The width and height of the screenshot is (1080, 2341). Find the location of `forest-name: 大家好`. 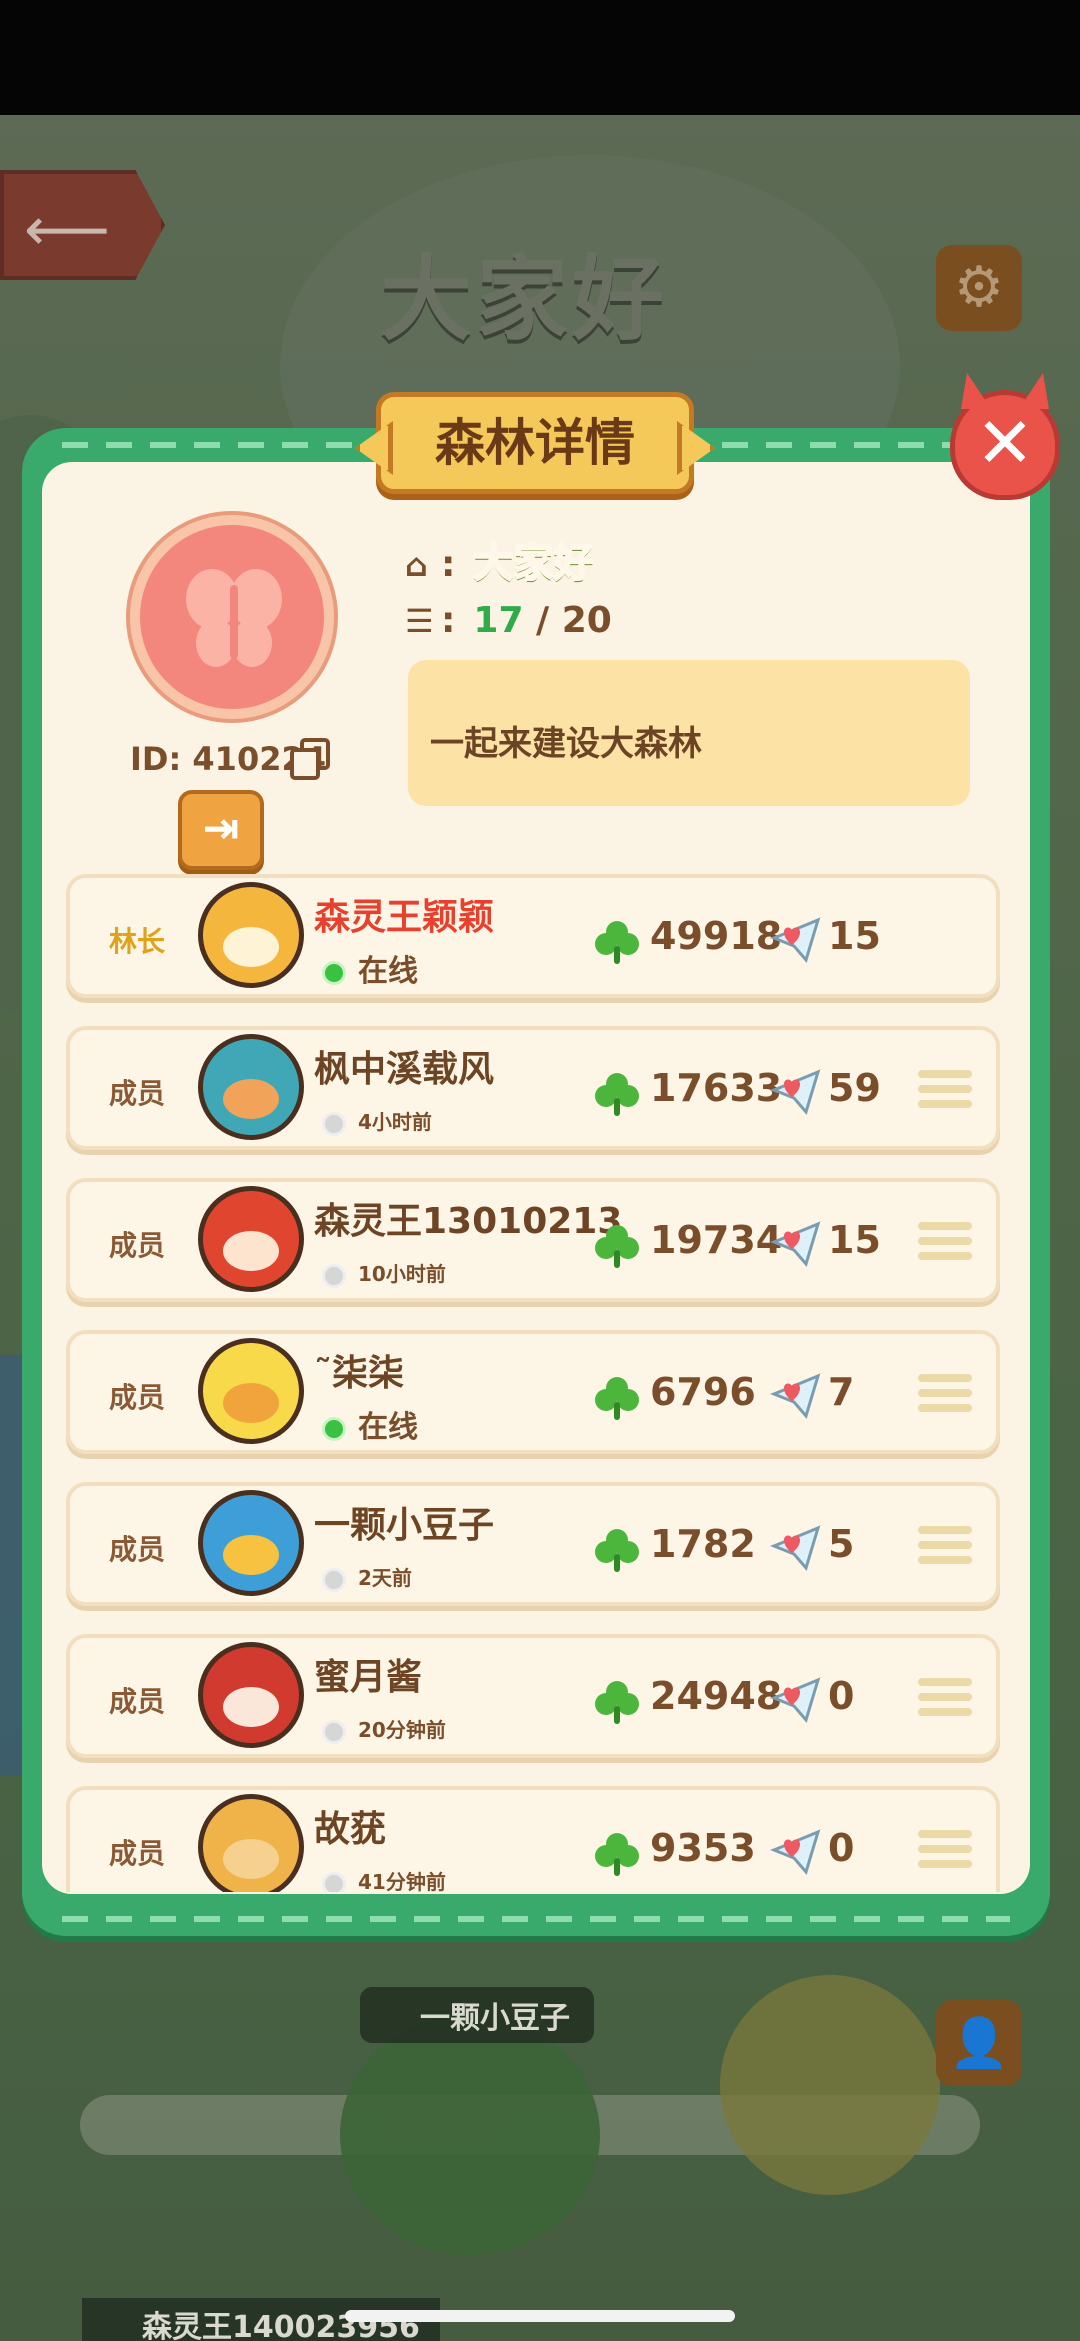

forest-name: 大家好 is located at coordinates (533, 563).